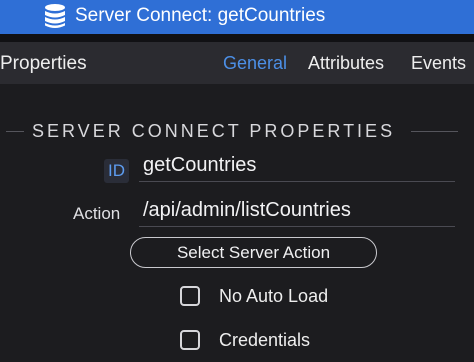  I want to click on action-field-value: /api/admin/listCountries, so click(247, 210).